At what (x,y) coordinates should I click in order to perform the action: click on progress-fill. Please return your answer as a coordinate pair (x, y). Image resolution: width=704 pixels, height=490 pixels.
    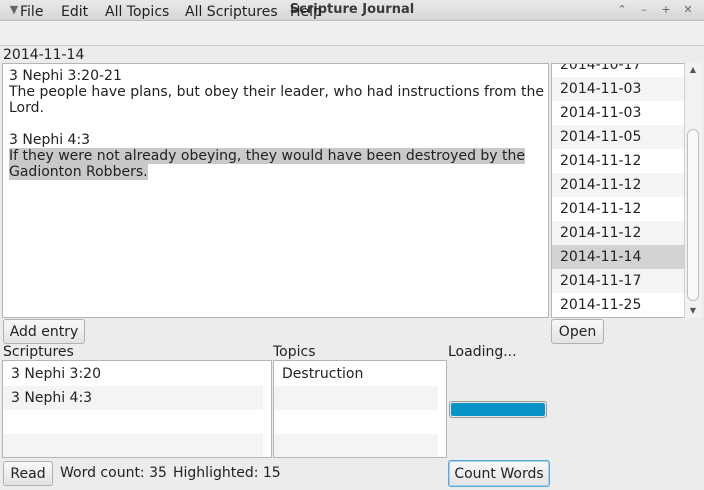
    Looking at the image, I should click on (498, 409).